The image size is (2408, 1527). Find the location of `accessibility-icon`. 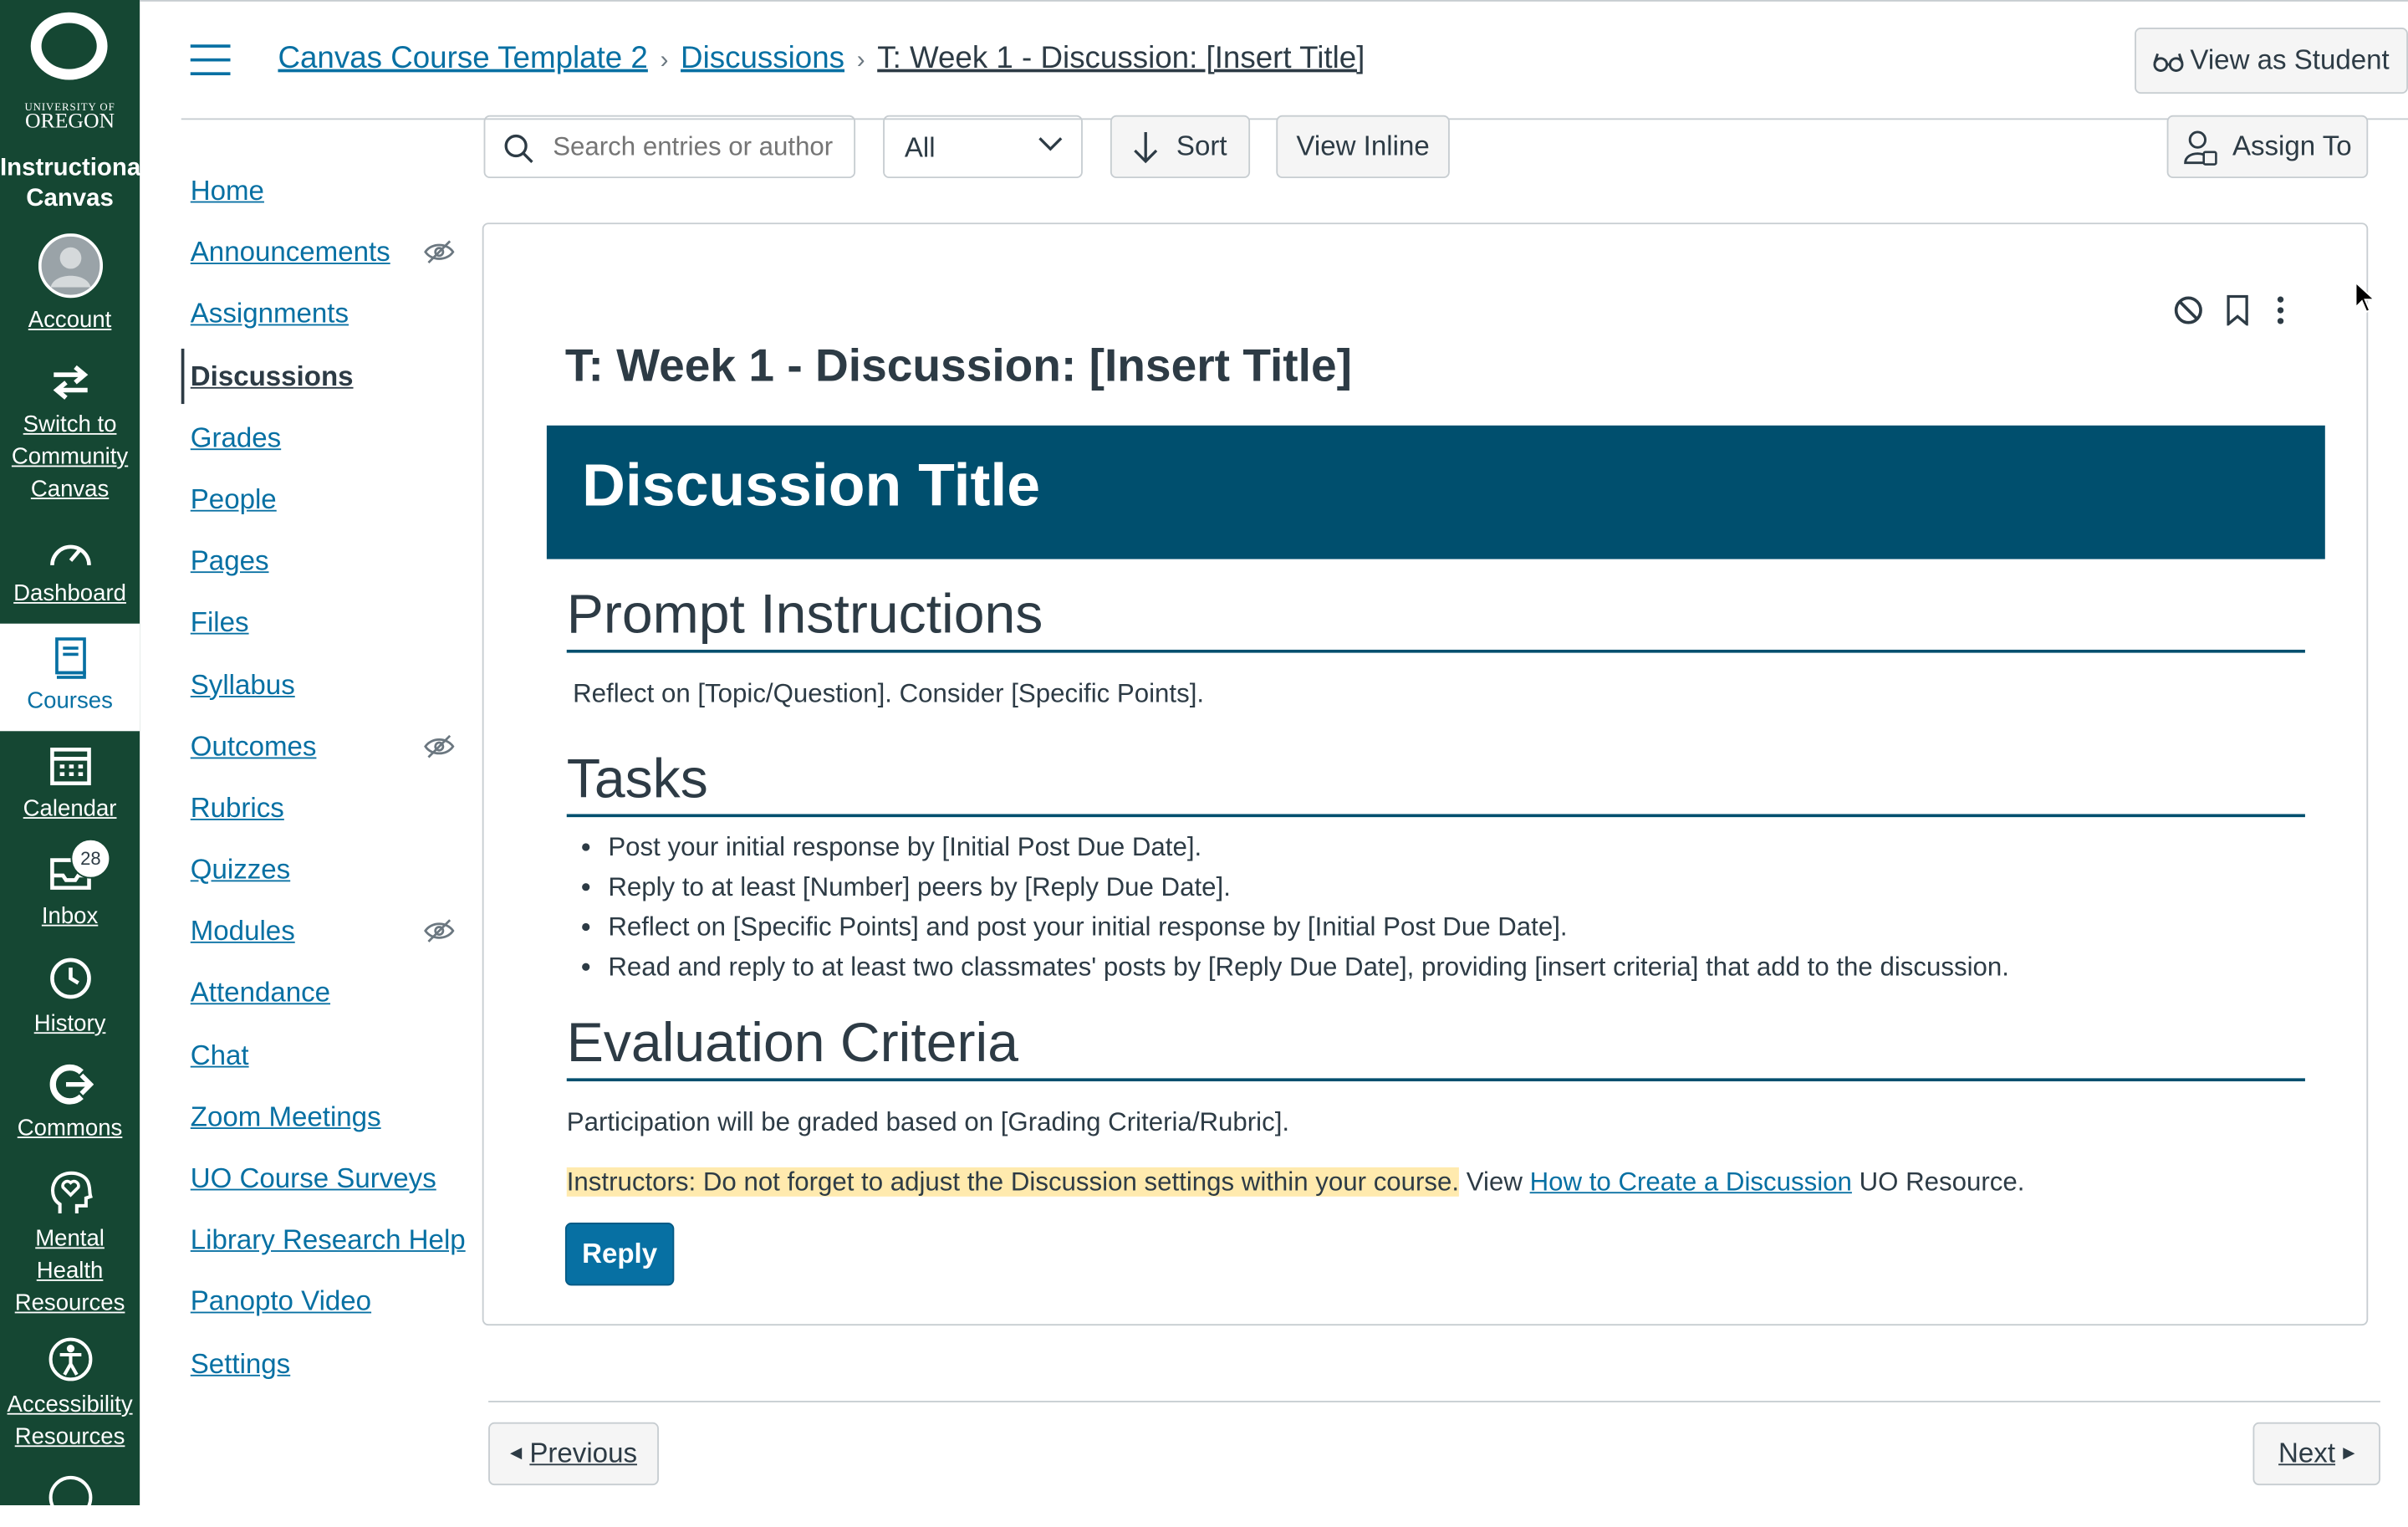

accessibility-icon is located at coordinates (70, 1359).